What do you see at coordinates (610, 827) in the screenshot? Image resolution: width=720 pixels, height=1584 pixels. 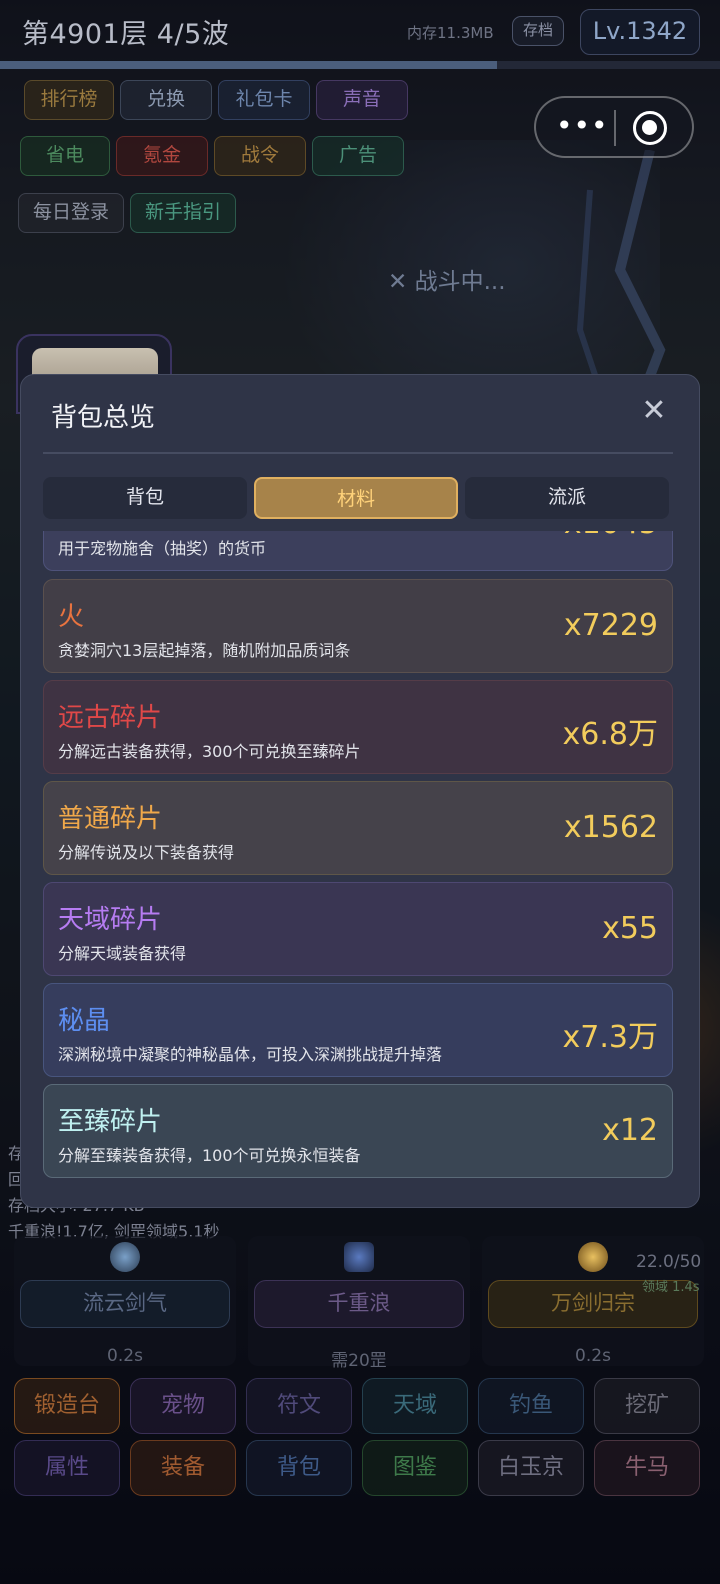 I see `item-count: x1562` at bounding box center [610, 827].